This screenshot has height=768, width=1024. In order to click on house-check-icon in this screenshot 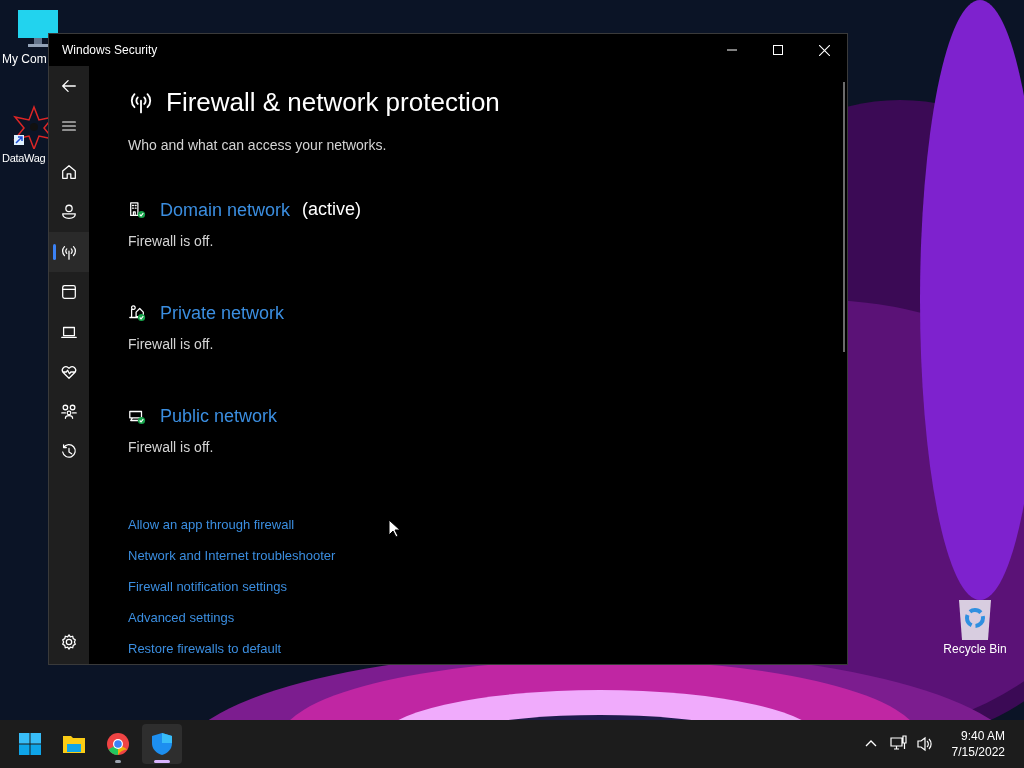, I will do `click(137, 313)`.